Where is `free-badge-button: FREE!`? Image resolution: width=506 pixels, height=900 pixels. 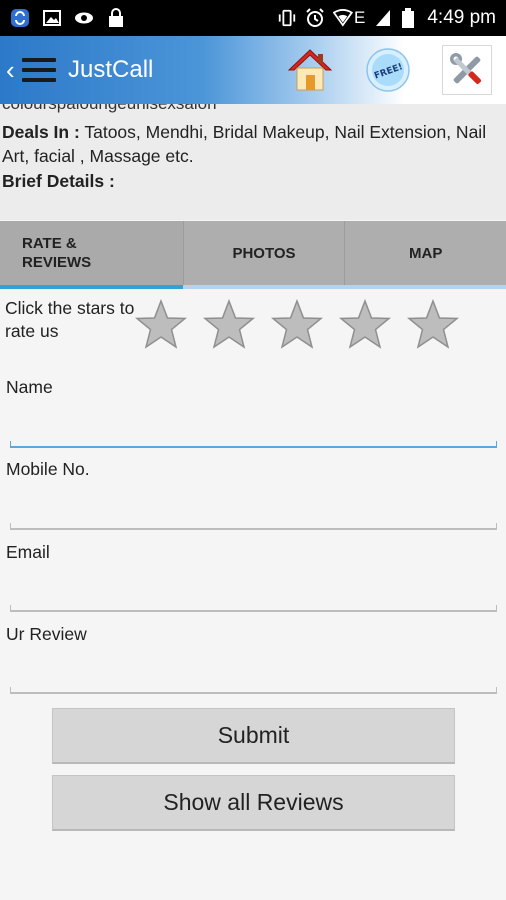 free-badge-button: FREE! is located at coordinates (388, 70).